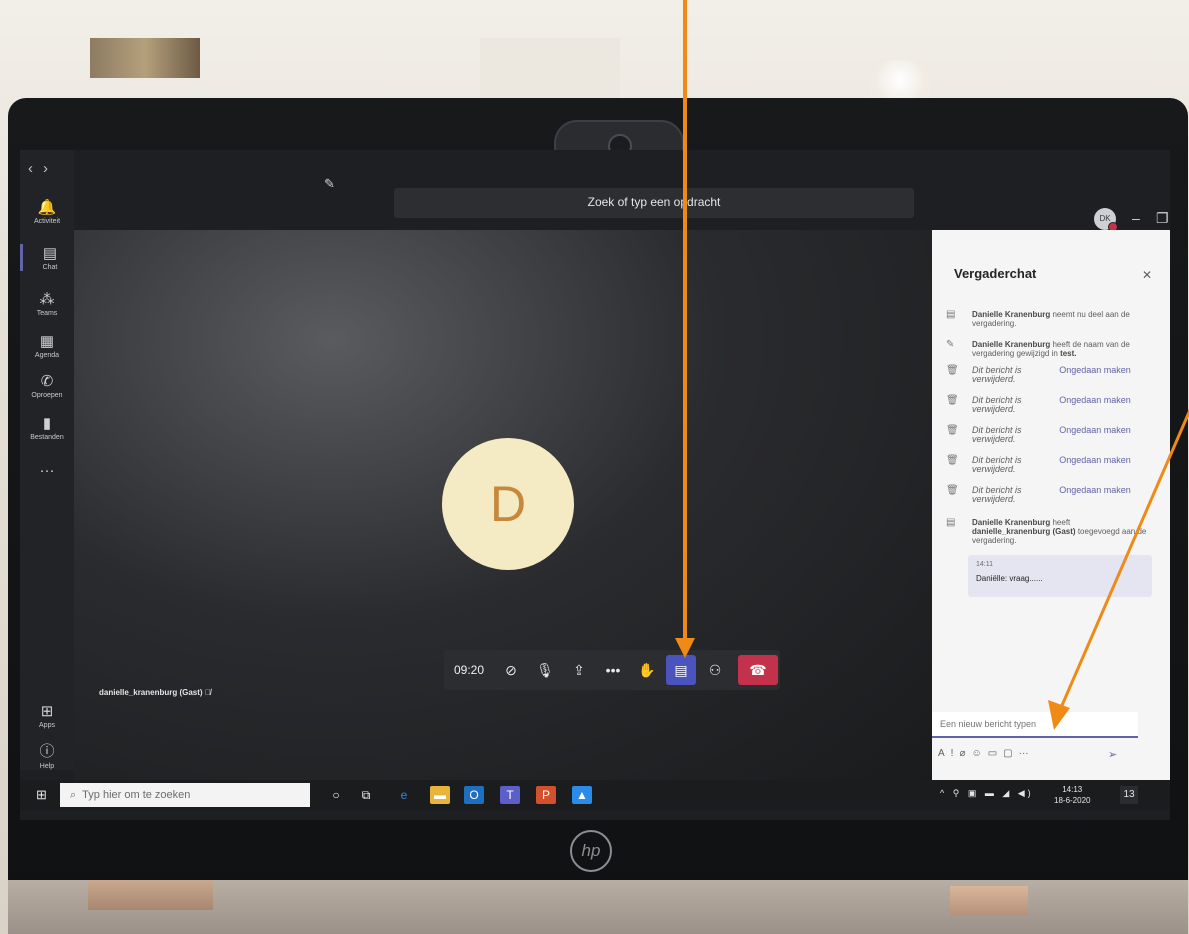 This screenshot has height=934, width=1189. I want to click on bell-icon: 🔔, so click(47, 207).